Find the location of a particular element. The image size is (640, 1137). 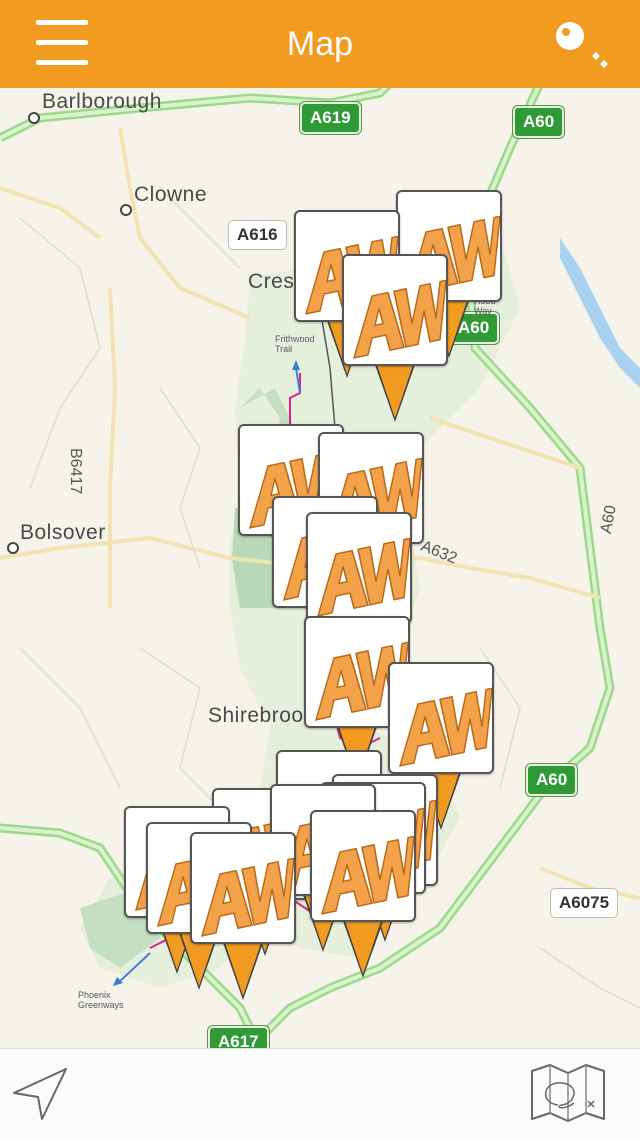

road-badge-a617: A617 is located at coordinates (238, 1037).